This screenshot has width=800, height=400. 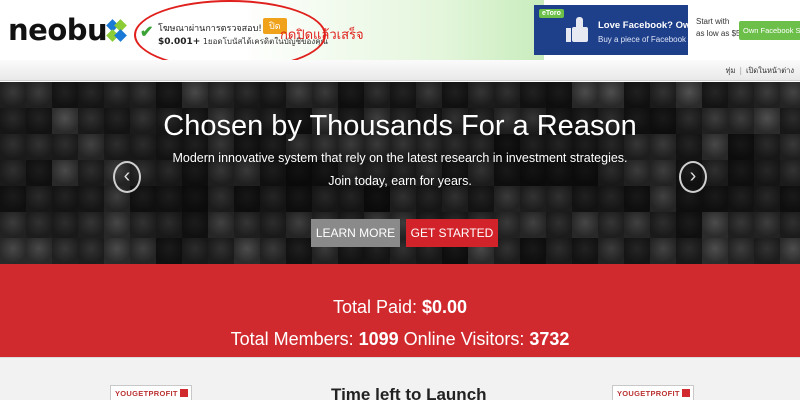 I want to click on learn-more-button: LEARN MORE, so click(x=355, y=233).